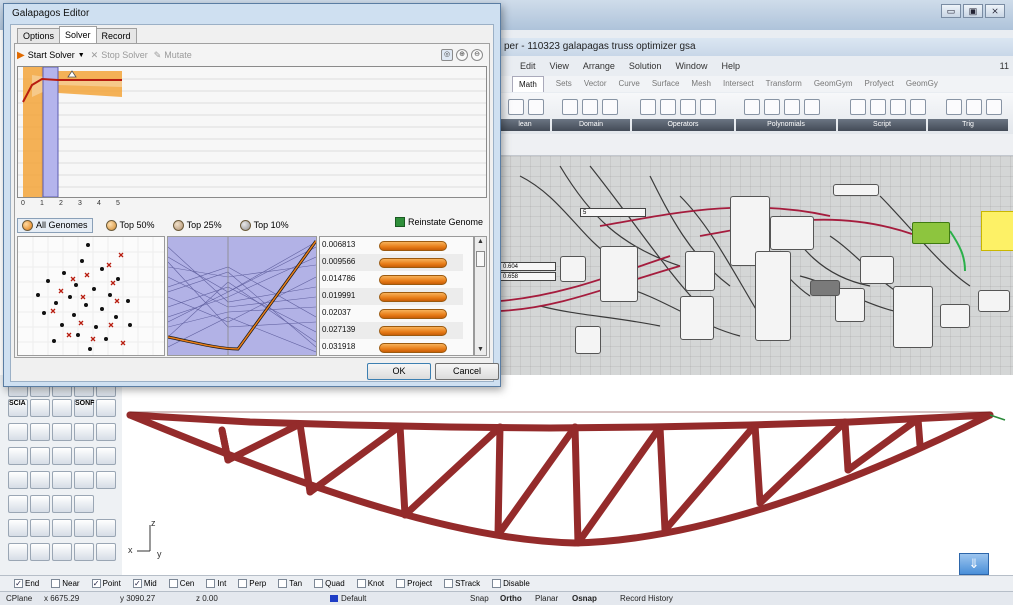 The width and height of the screenshot is (1013, 605). Describe the element at coordinates (106, 583) in the screenshot. I see `osnap-point: ✓ Point` at that location.